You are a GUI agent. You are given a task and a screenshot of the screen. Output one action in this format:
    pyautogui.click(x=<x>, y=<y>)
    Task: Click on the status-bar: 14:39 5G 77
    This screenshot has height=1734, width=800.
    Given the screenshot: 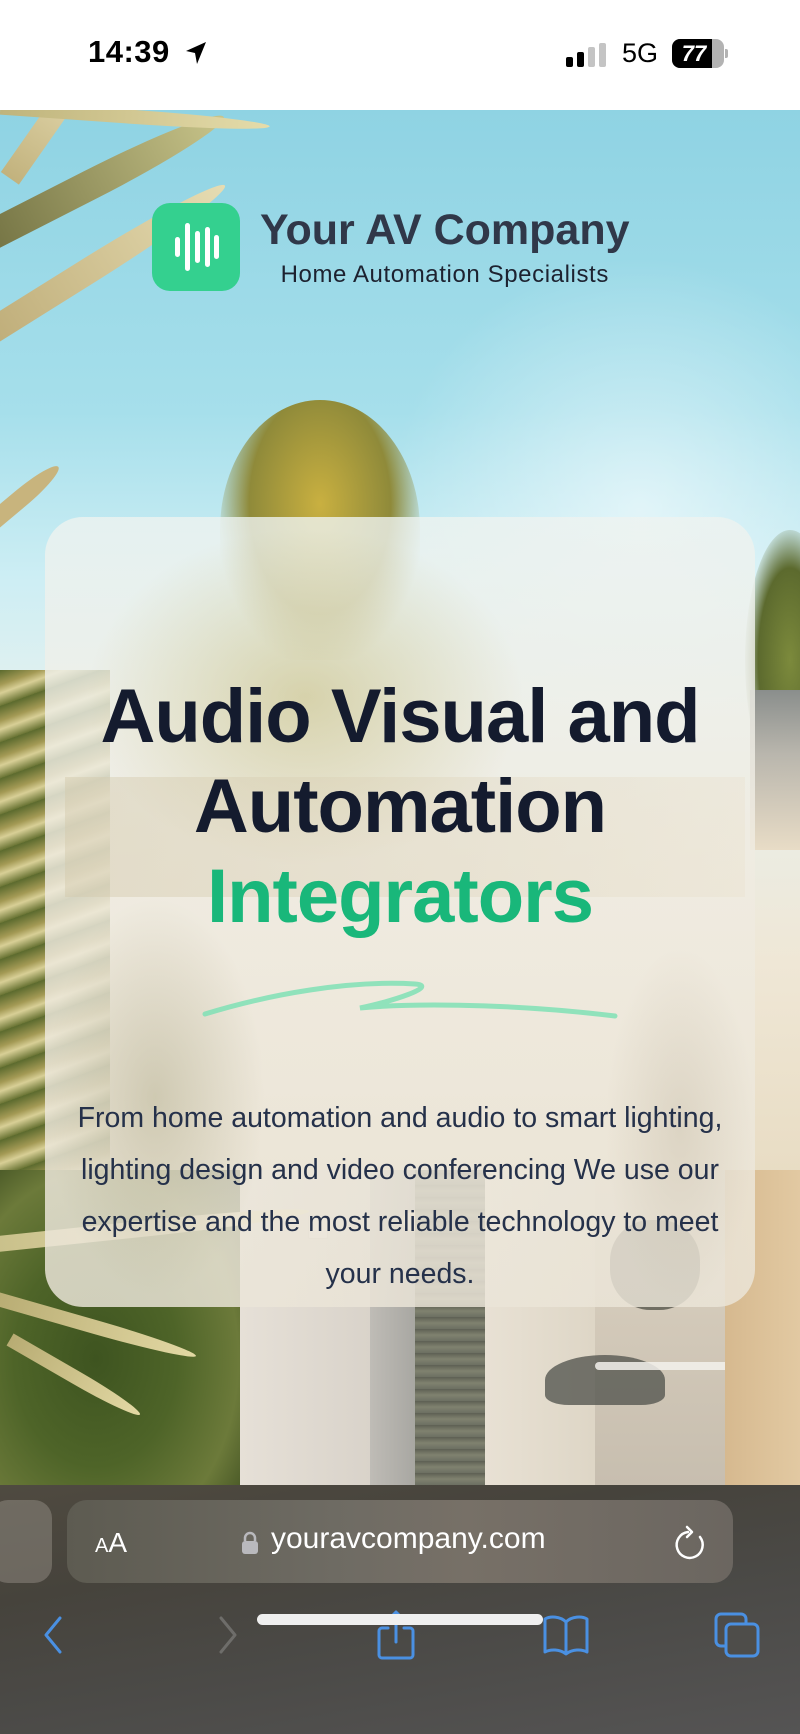 What is the action you would take?
    pyautogui.click(x=400, y=55)
    